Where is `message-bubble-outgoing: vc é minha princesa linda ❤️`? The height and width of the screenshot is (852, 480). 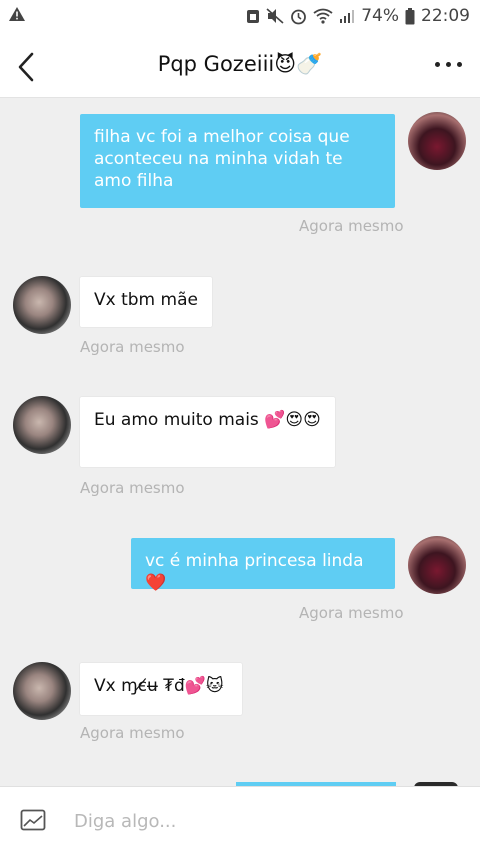
message-bubble-outgoing: vc é minha princesa linda ❤️ is located at coordinates (263, 565).